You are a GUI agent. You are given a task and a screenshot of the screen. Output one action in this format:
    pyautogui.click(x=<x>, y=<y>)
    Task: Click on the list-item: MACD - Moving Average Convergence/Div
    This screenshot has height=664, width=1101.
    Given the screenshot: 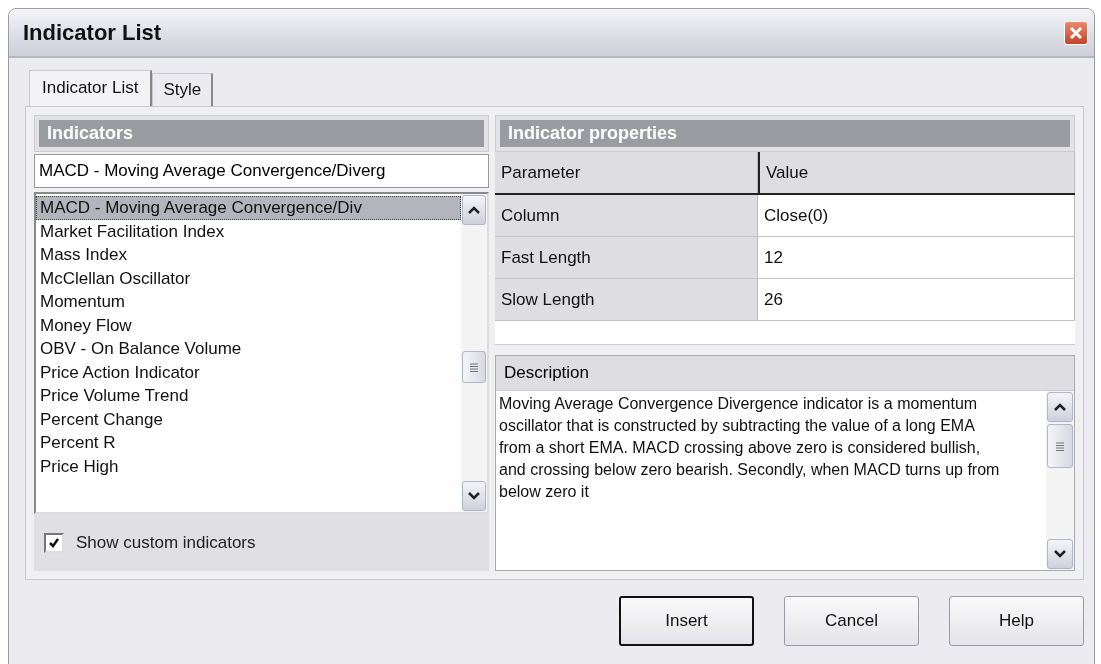 What is the action you would take?
    pyautogui.click(x=248, y=208)
    